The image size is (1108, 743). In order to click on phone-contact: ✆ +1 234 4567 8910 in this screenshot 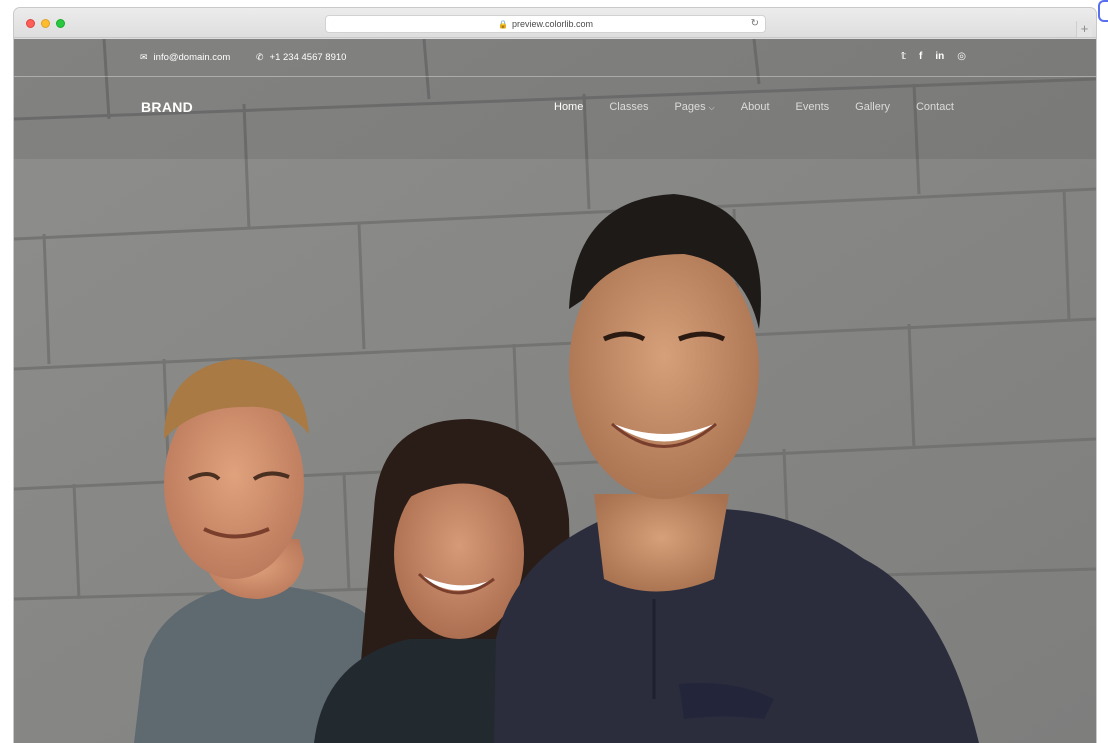, I will do `click(301, 57)`.